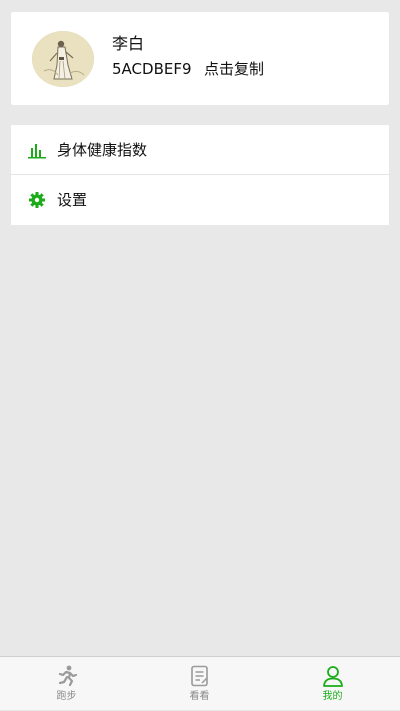 The height and width of the screenshot is (711, 400). Describe the element at coordinates (200, 676) in the screenshot. I see `note-icon` at that location.